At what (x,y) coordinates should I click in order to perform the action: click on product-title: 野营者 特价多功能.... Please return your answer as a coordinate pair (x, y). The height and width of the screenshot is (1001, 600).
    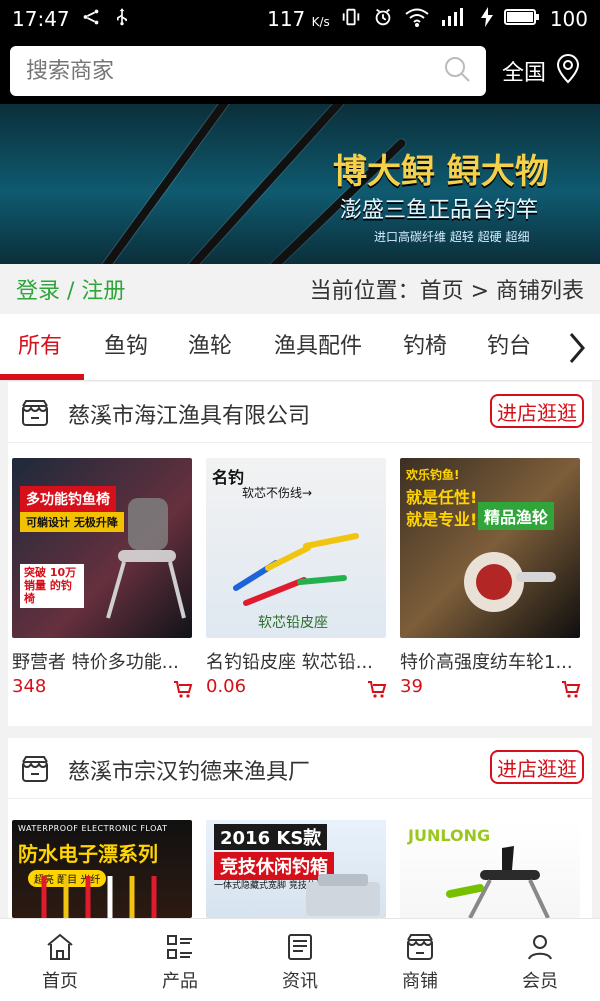
    Looking at the image, I should click on (95, 662).